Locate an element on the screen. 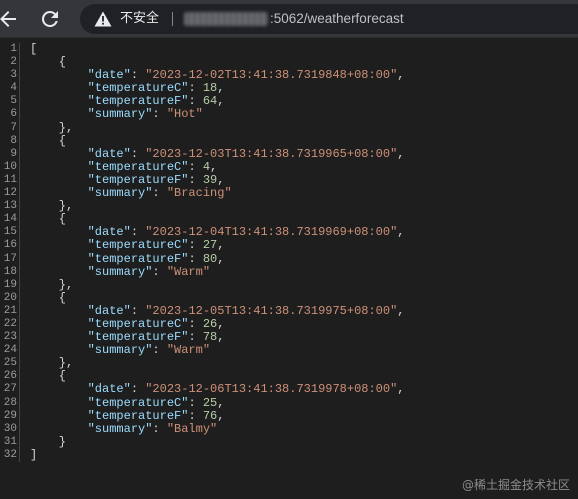 The image size is (578, 499). security-status-label: 不安全 is located at coordinates (139, 19).